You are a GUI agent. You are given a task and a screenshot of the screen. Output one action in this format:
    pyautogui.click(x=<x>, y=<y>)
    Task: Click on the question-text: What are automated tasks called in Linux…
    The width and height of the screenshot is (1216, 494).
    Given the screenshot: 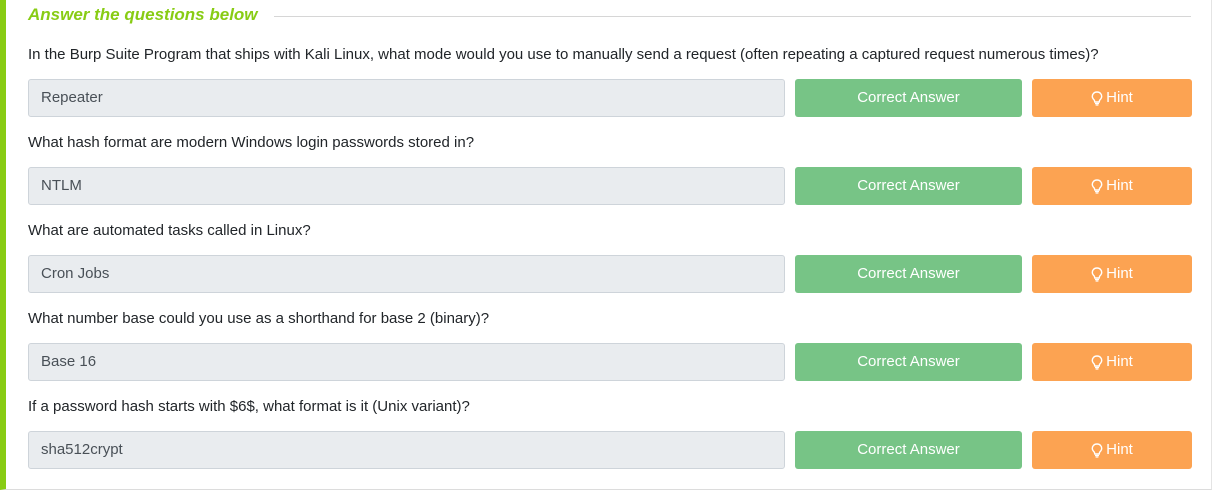 What is the action you would take?
    pyautogui.click(x=169, y=230)
    